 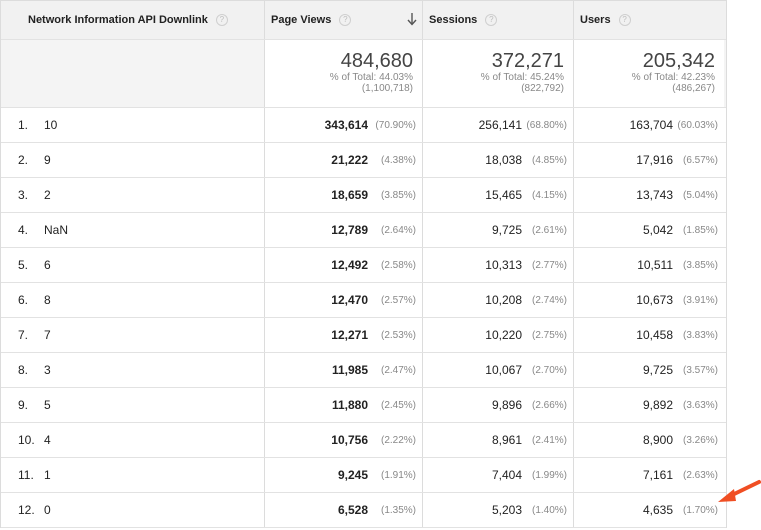 I want to click on pageviews-cell: 12,271 (2.53%), so click(x=343, y=335).